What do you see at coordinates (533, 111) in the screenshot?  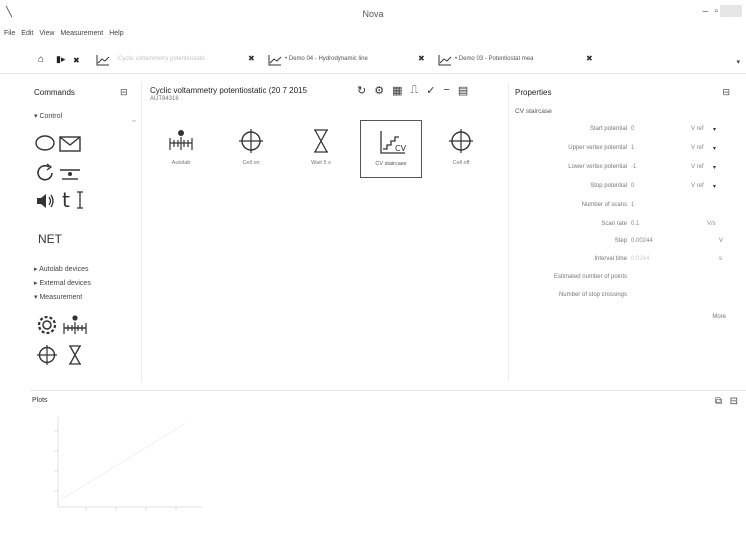 I see `properties-subtitle: CV staircase` at bounding box center [533, 111].